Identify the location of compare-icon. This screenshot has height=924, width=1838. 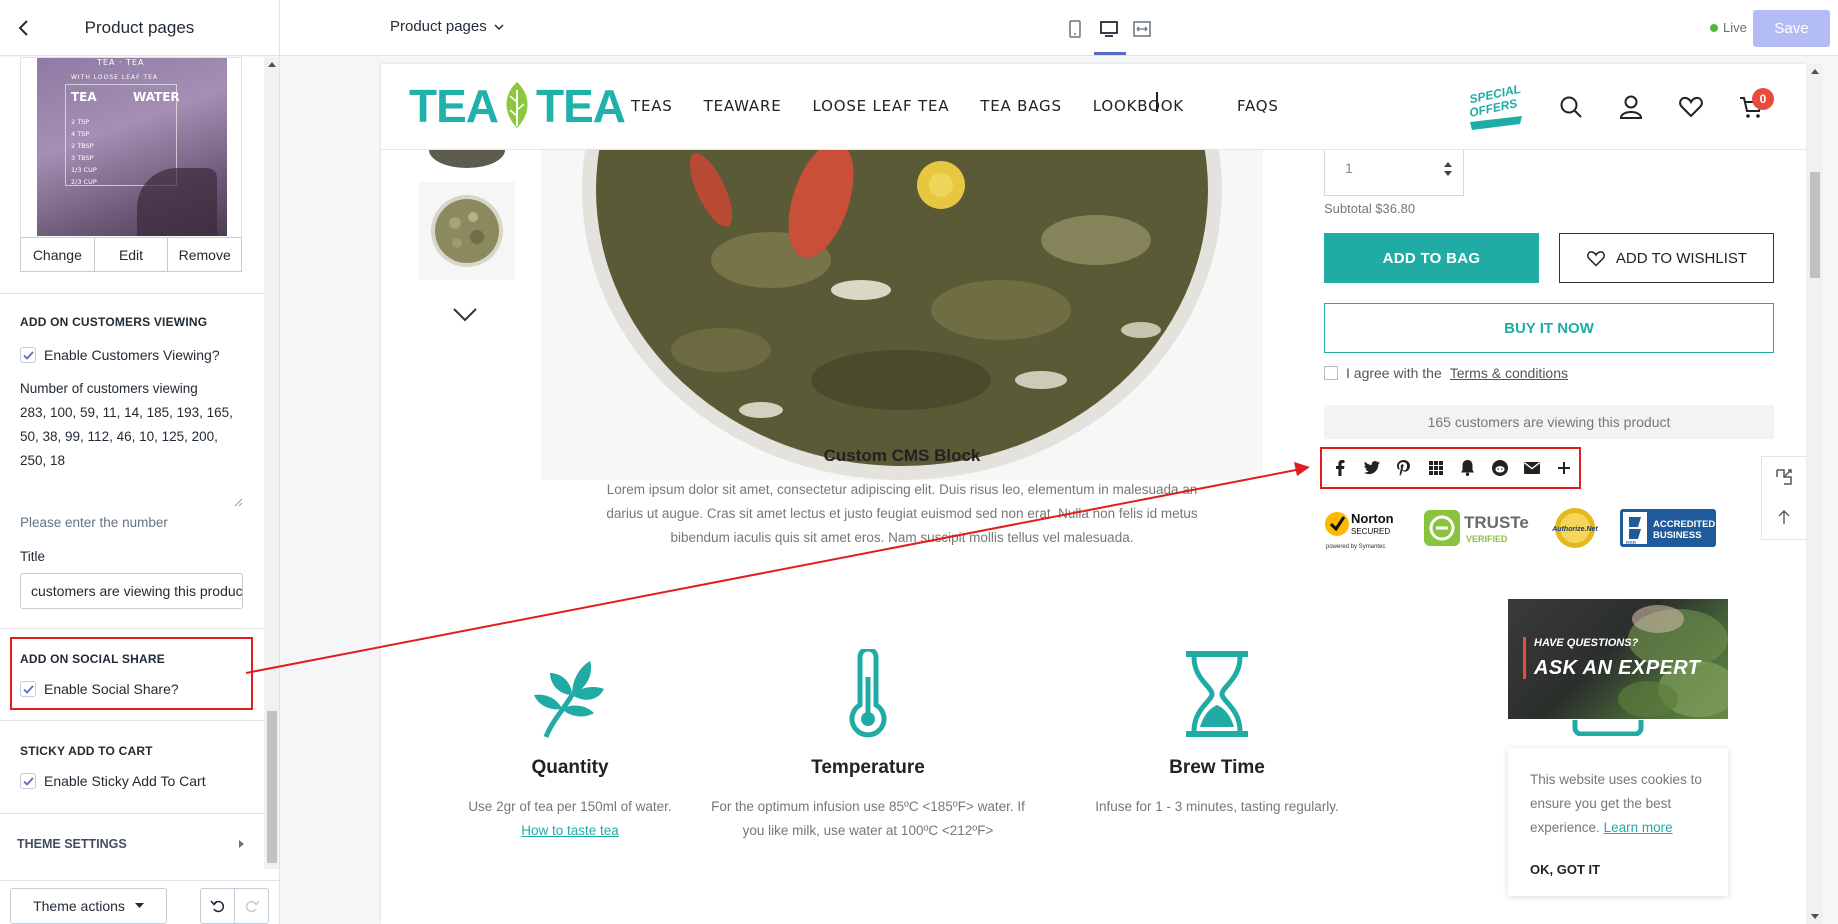
(1784, 477).